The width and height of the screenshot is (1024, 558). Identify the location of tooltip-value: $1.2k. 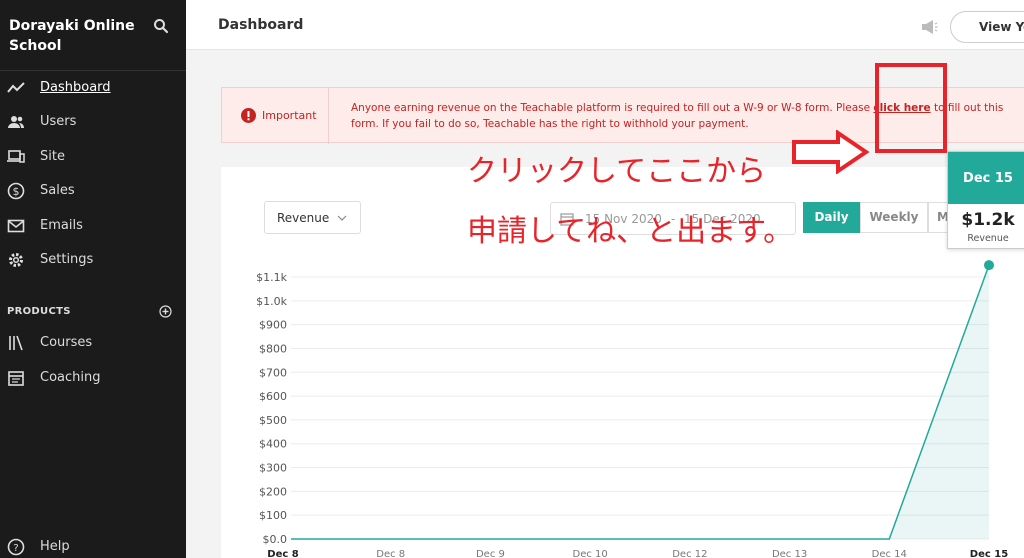
(988, 220).